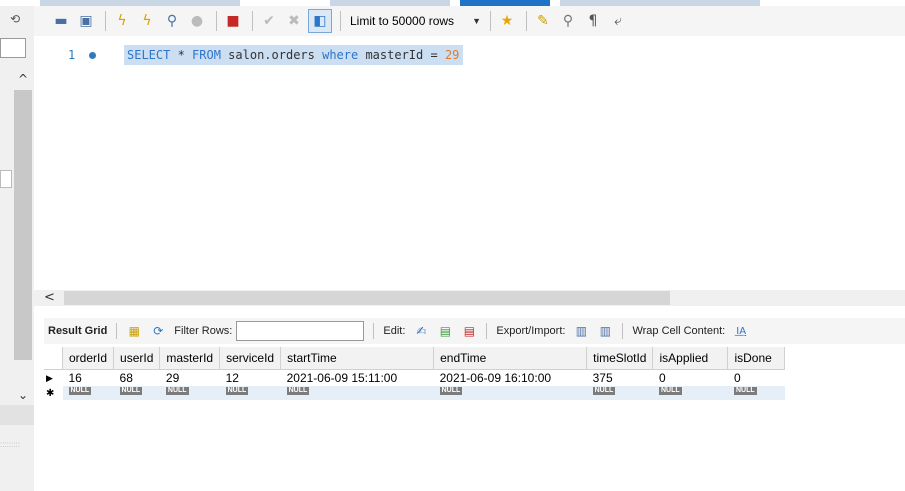 This screenshot has width=905, height=491. Describe the element at coordinates (394, 331) in the screenshot. I see `edit-label: Edit:` at that location.